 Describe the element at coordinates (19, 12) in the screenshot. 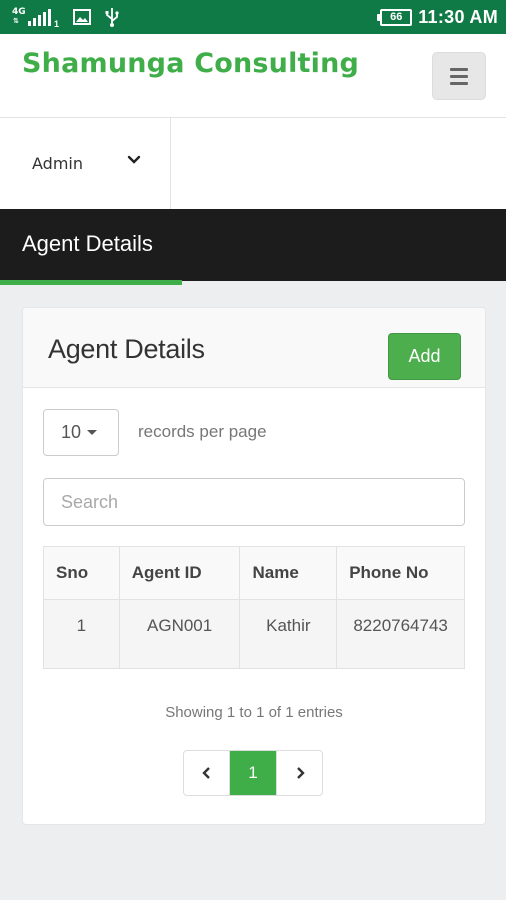

I see `network-label: 4G` at that location.